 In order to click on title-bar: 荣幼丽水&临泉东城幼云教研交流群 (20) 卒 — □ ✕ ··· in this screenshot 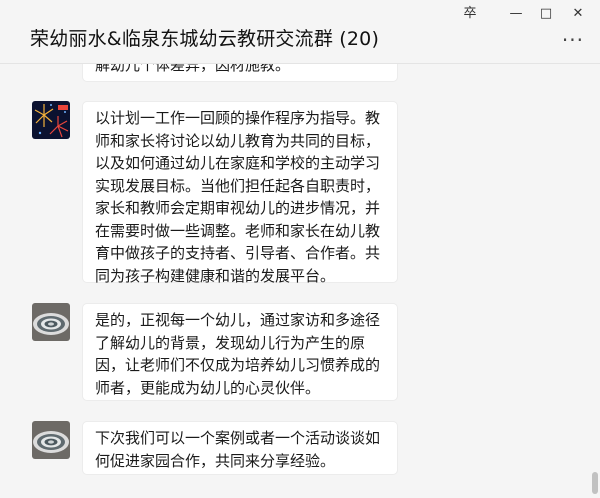, I will do `click(300, 32)`.